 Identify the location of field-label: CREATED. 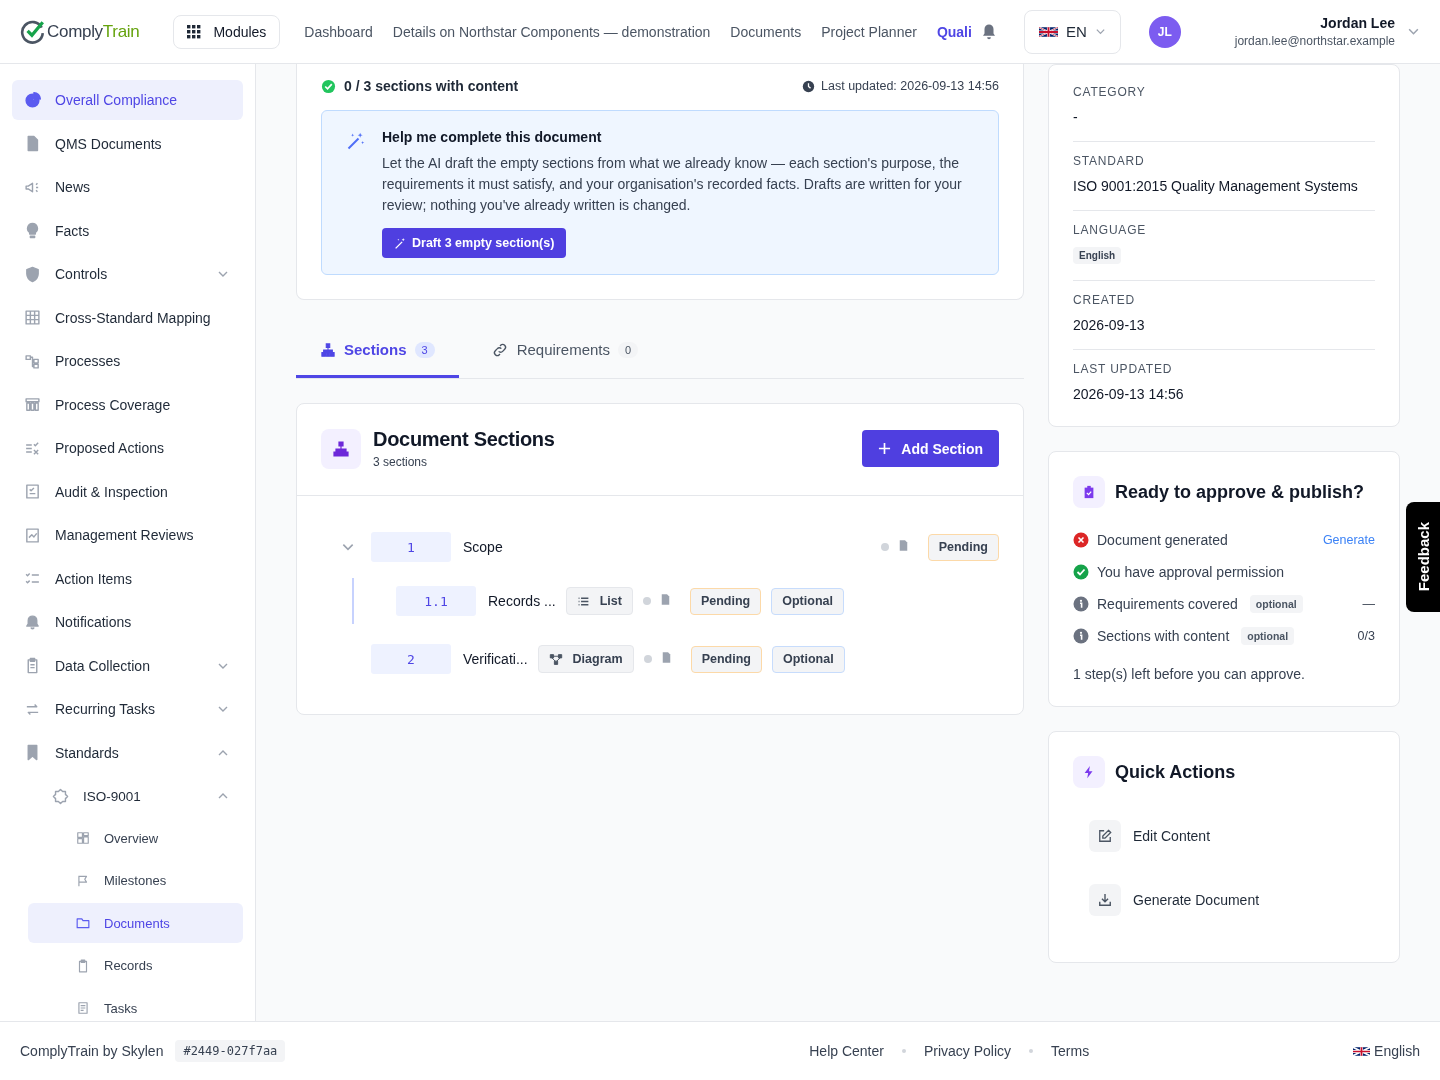
(1104, 300).